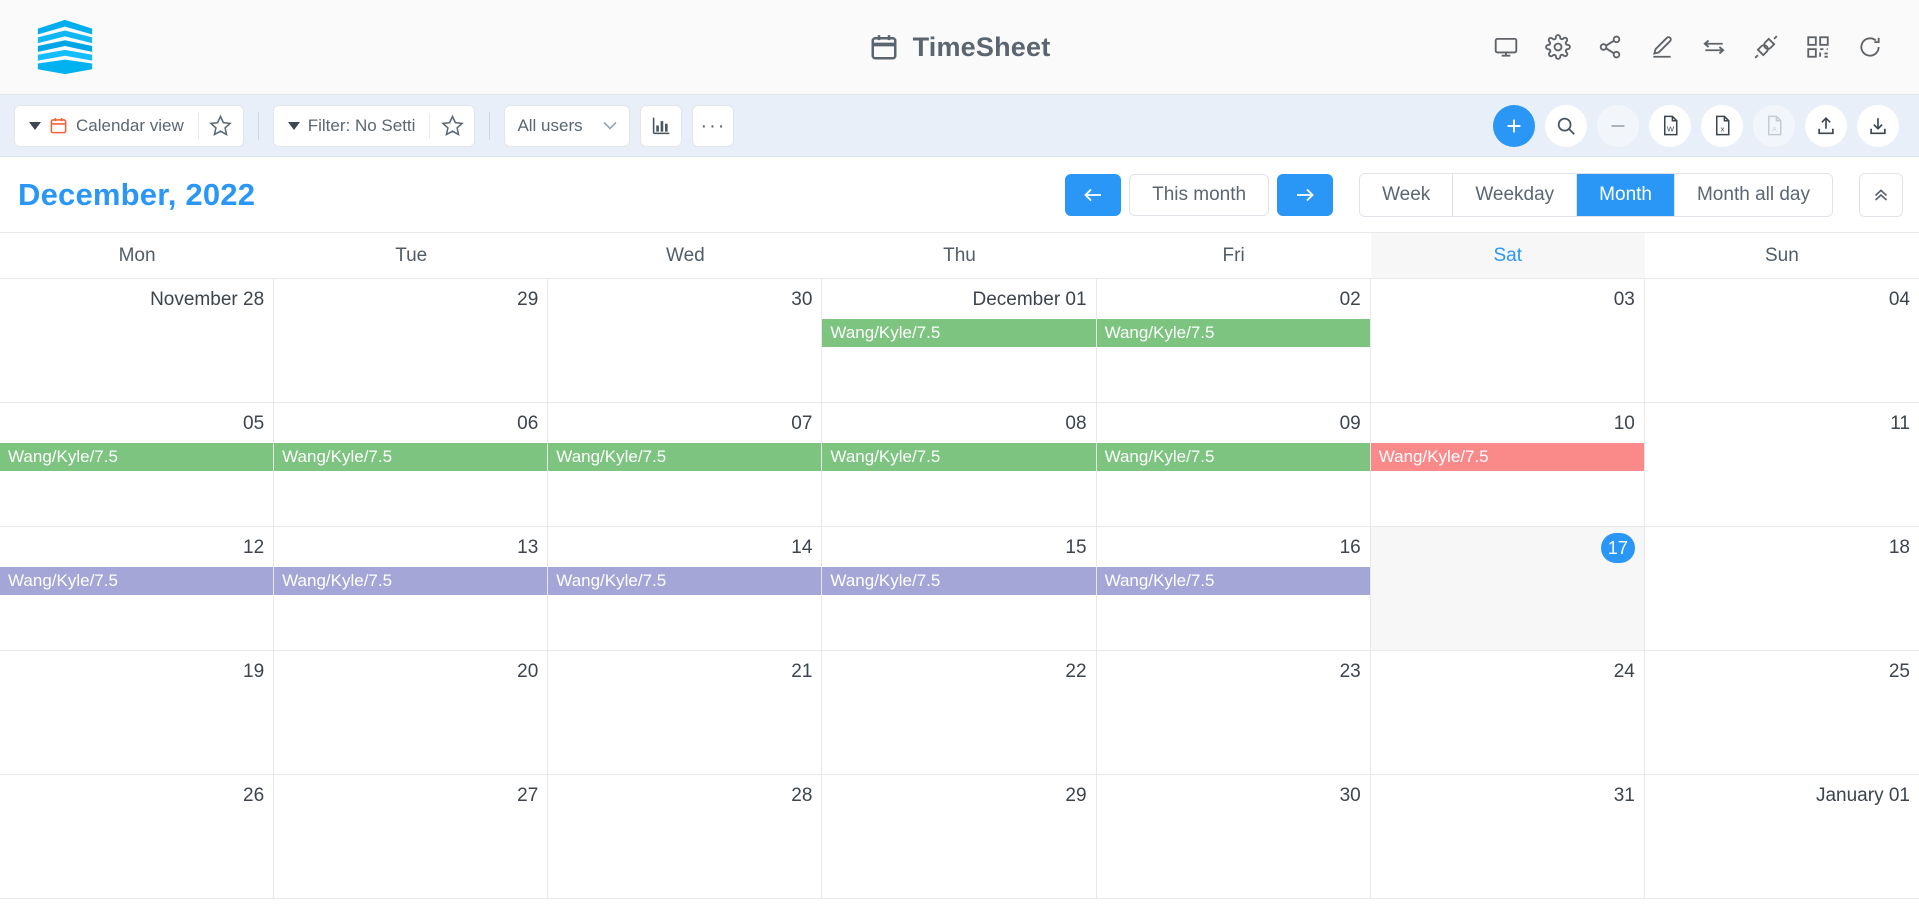 This screenshot has height=913, width=1919. I want to click on chart-button, so click(661, 125).